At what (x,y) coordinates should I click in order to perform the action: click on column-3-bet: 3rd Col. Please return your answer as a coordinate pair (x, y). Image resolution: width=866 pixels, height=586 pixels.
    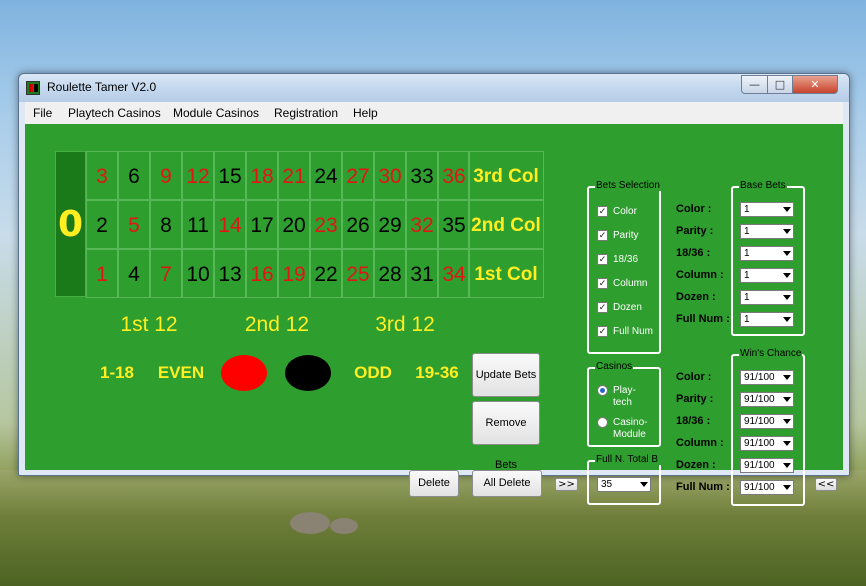
    Looking at the image, I should click on (506, 175).